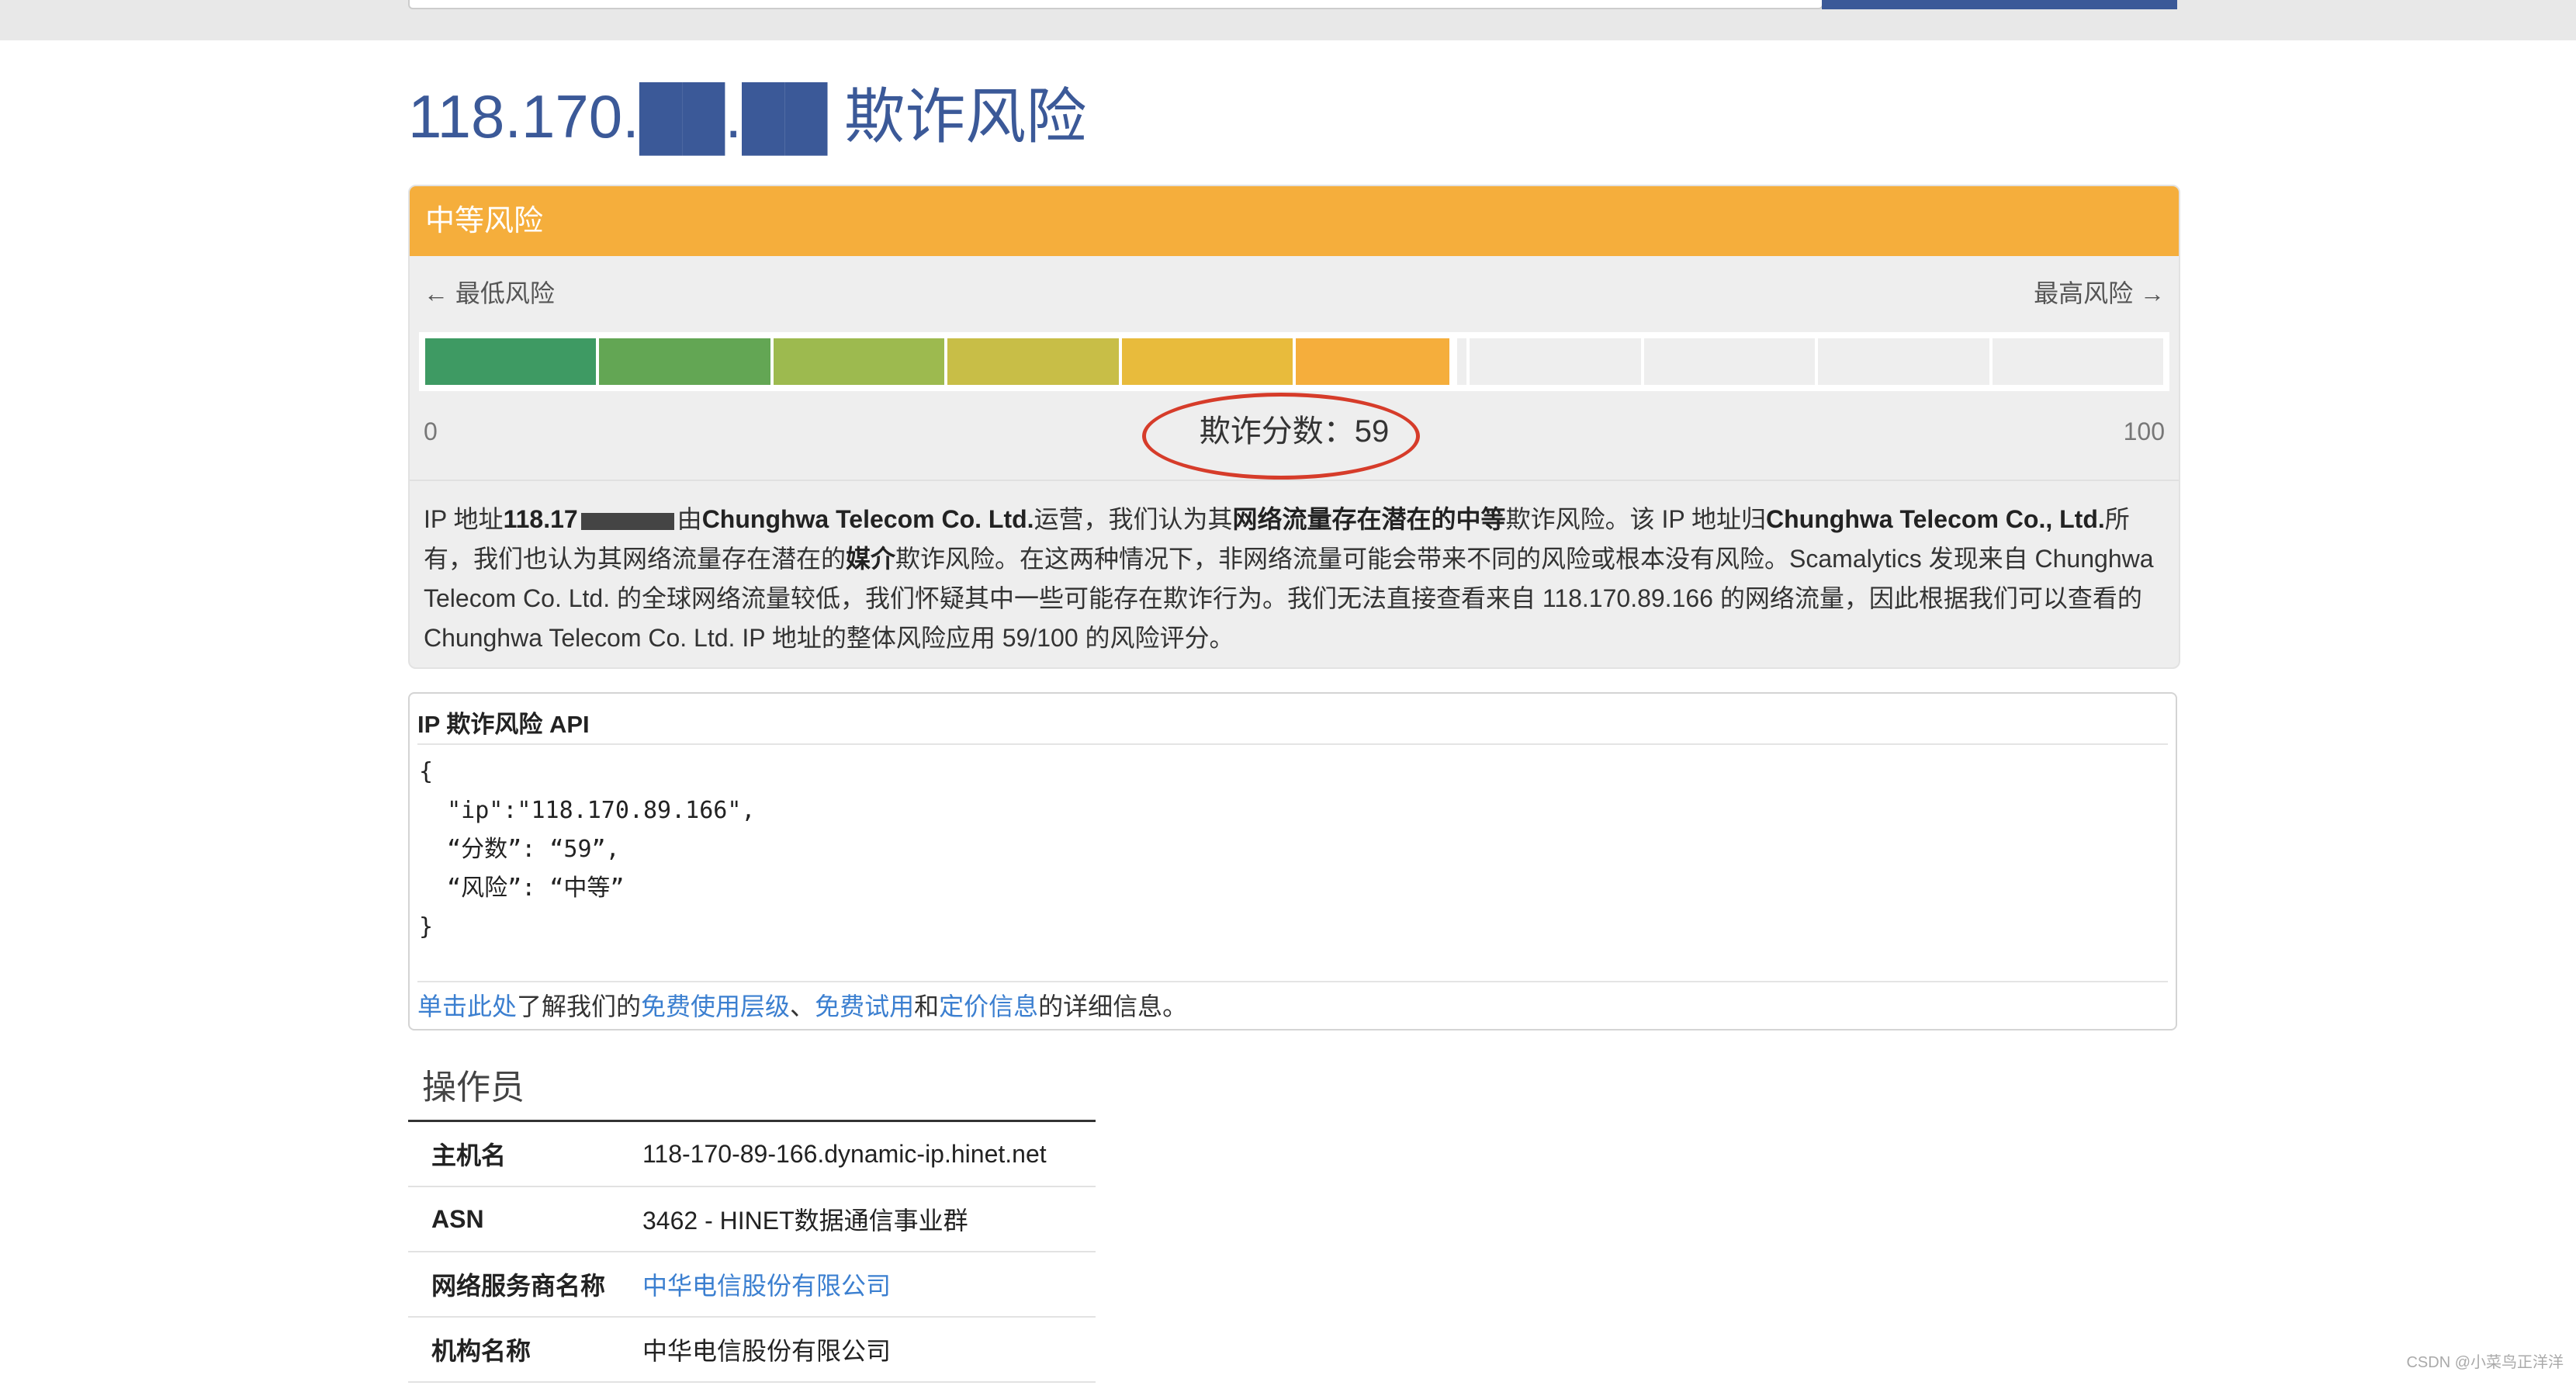 This screenshot has width=2576, height=1389. What do you see at coordinates (540, 519) in the screenshot?
I see `desc-ip-bold: 118.17` at bounding box center [540, 519].